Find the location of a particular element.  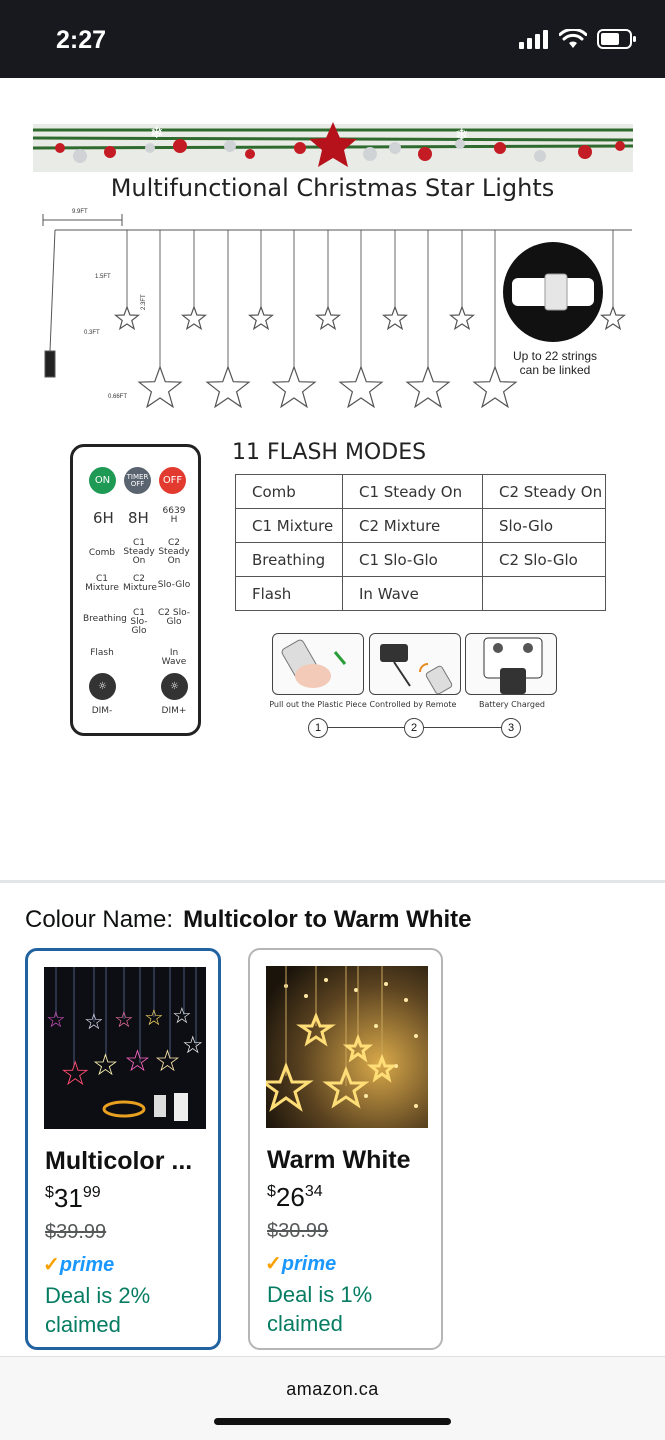

swatch-list-price: $39.99 is located at coordinates (76, 1232).